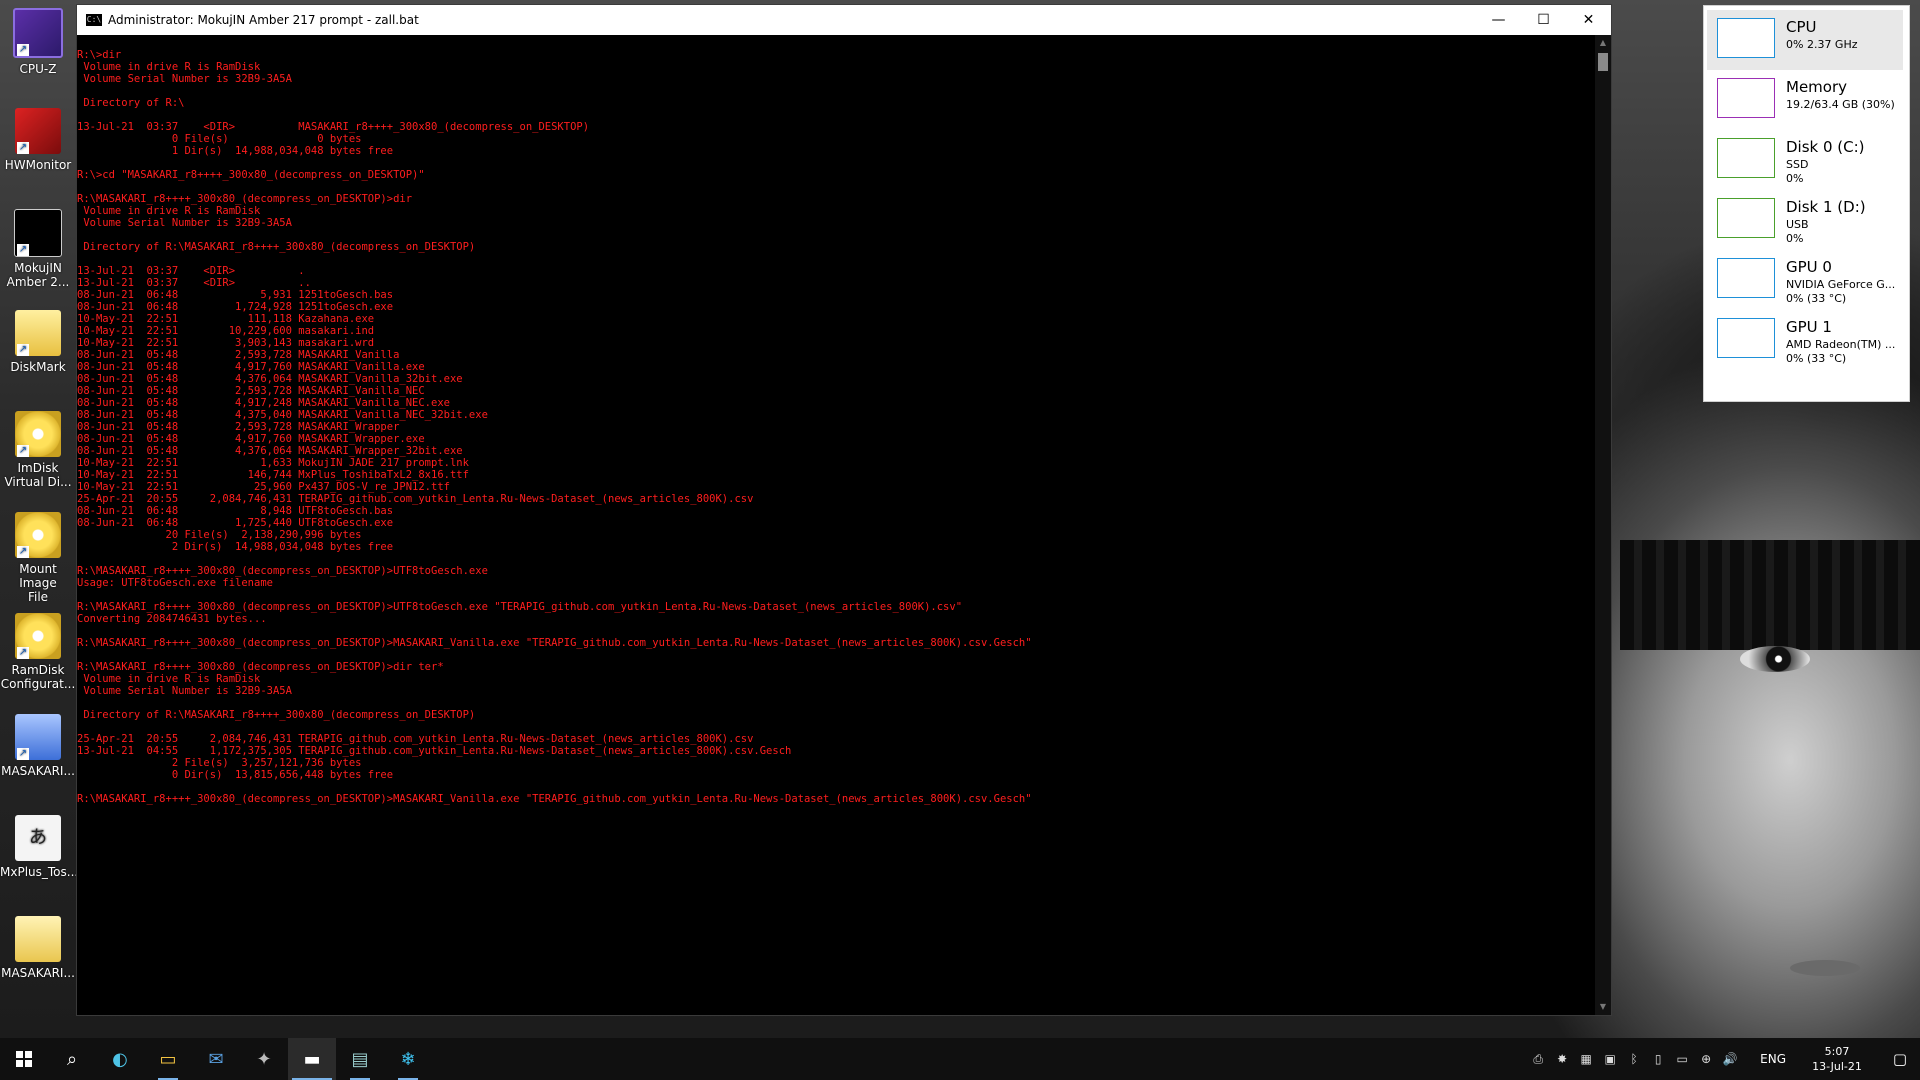  Describe the element at coordinates (312, 1059) in the screenshot. I see `command-prompt-taskbar-icon: ▬` at that location.